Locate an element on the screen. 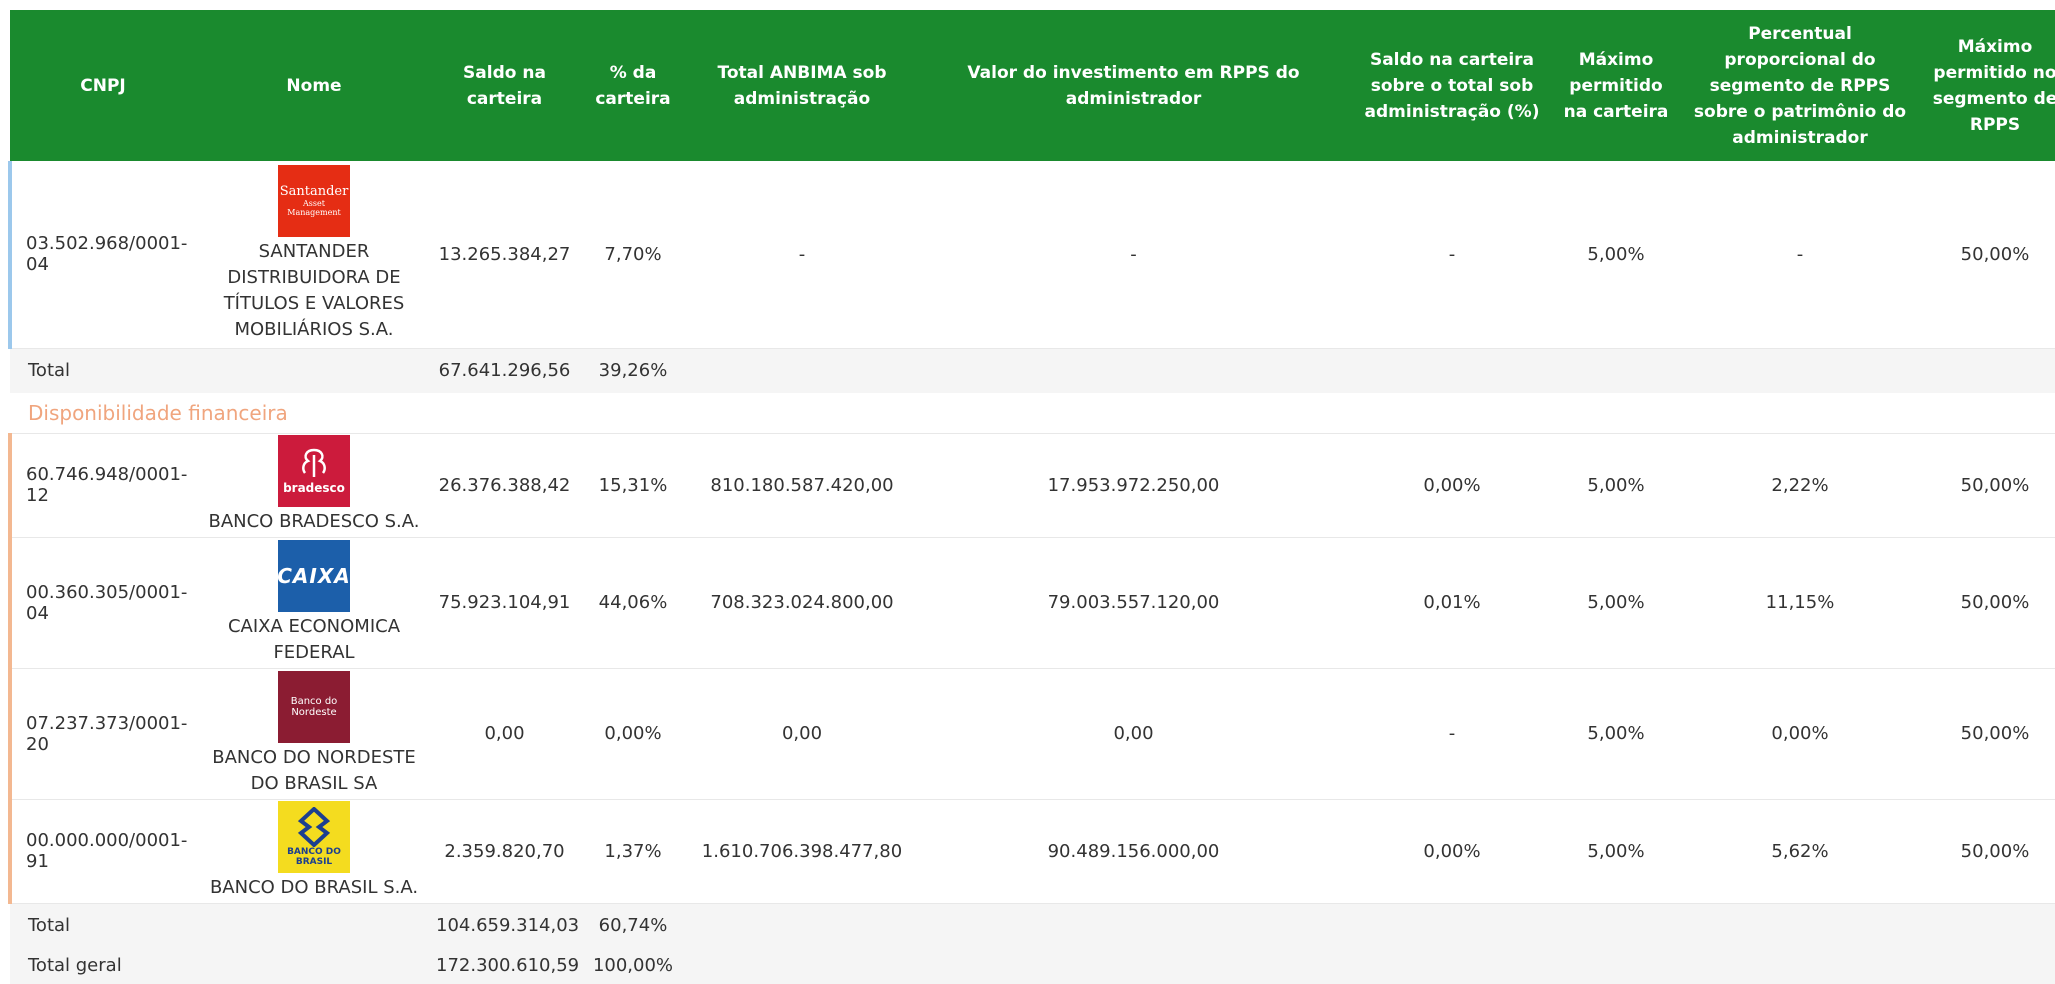  total-row: Total 104.659.314,03 60,74% is located at coordinates (1032, 925).